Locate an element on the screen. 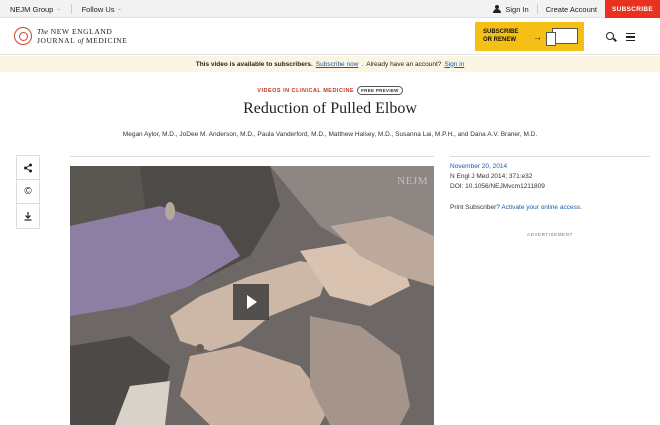 This screenshot has height=425, width=660. create-account-link: Create Account is located at coordinates (571, 9).